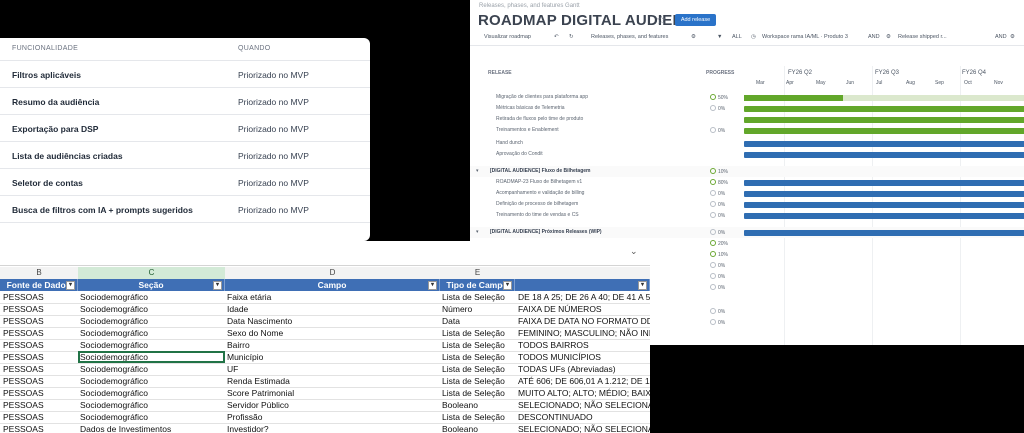 This screenshot has width=1024, height=433. Describe the element at coordinates (478, 321) in the screenshot. I see `table-cell: Data` at that location.